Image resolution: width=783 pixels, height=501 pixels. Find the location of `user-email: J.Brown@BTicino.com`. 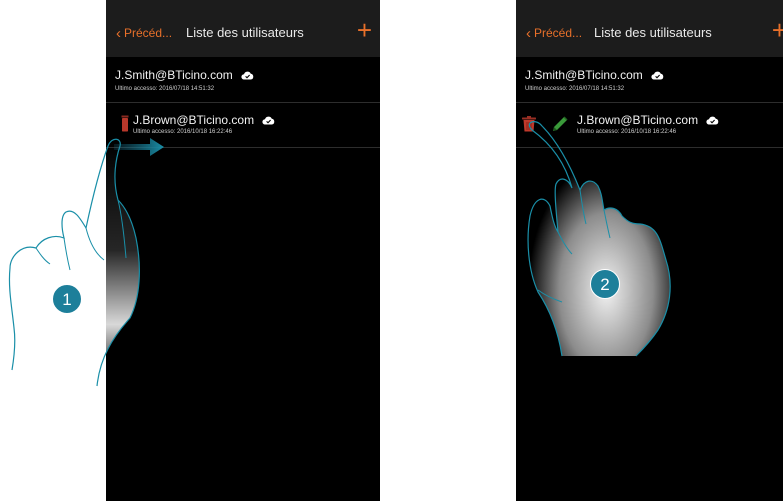

user-email: J.Brown@BTicino.com is located at coordinates (204, 120).